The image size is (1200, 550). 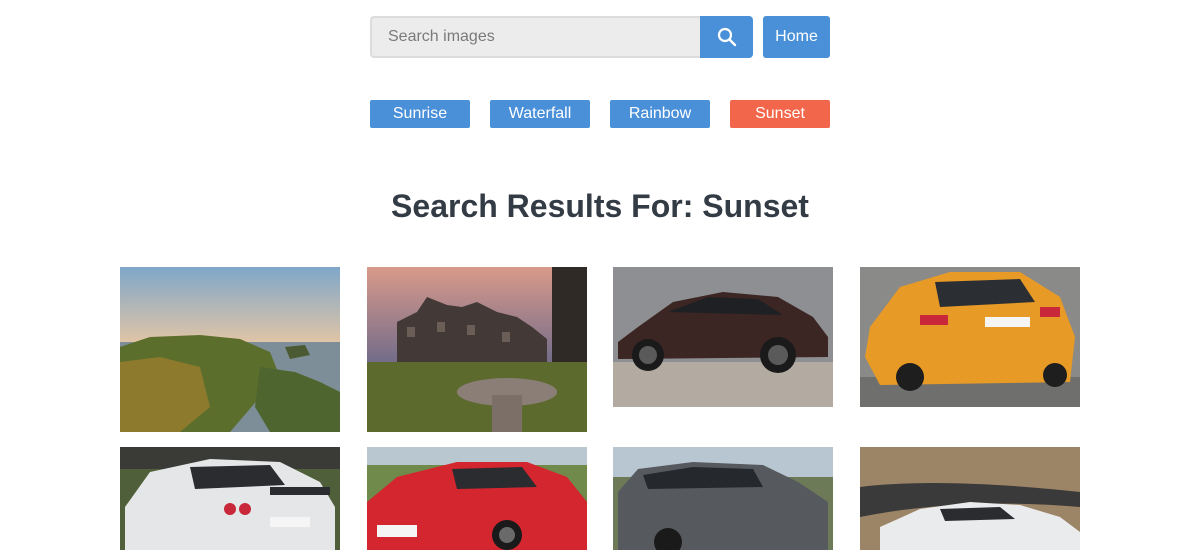 I want to click on sedan-image, so click(x=723, y=337).